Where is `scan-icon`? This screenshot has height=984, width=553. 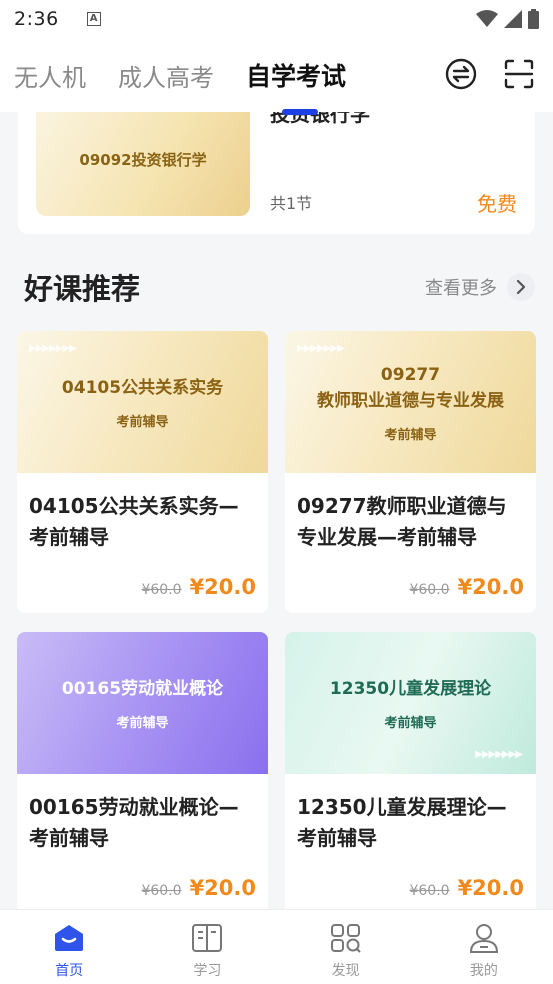
scan-icon is located at coordinates (519, 74).